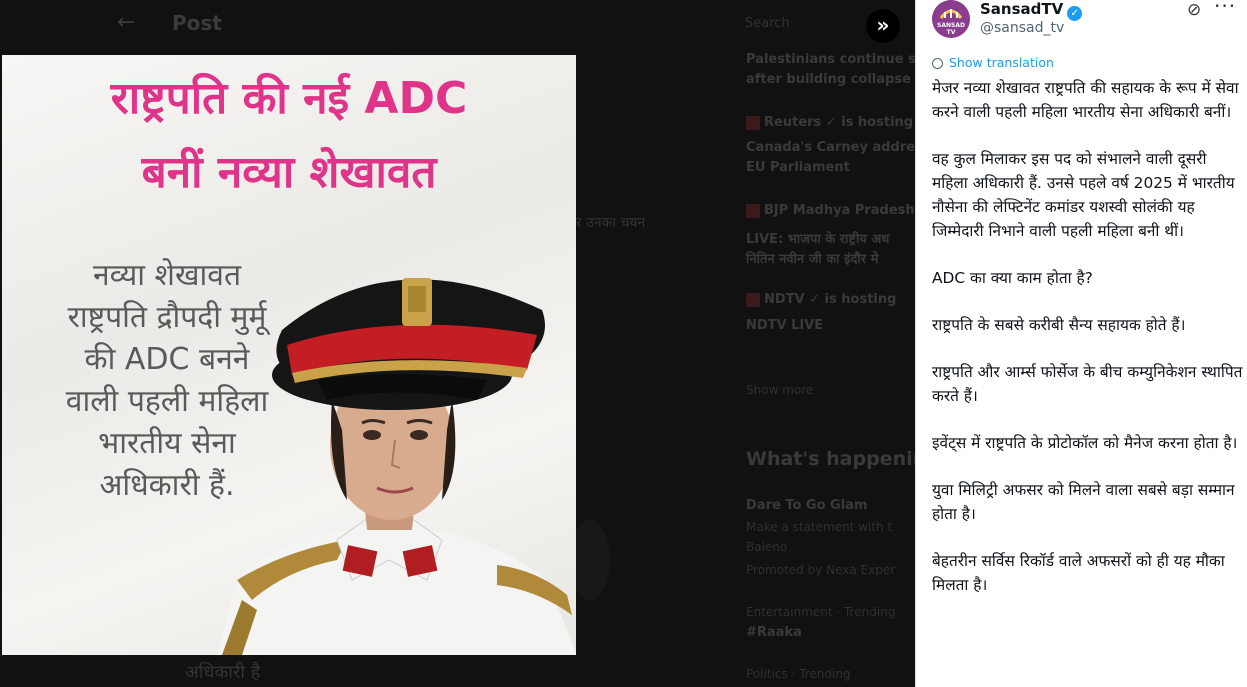 This screenshot has height=687, width=1247. What do you see at coordinates (830, 59) in the screenshot?
I see `trend-text: Palestinians continue s` at bounding box center [830, 59].